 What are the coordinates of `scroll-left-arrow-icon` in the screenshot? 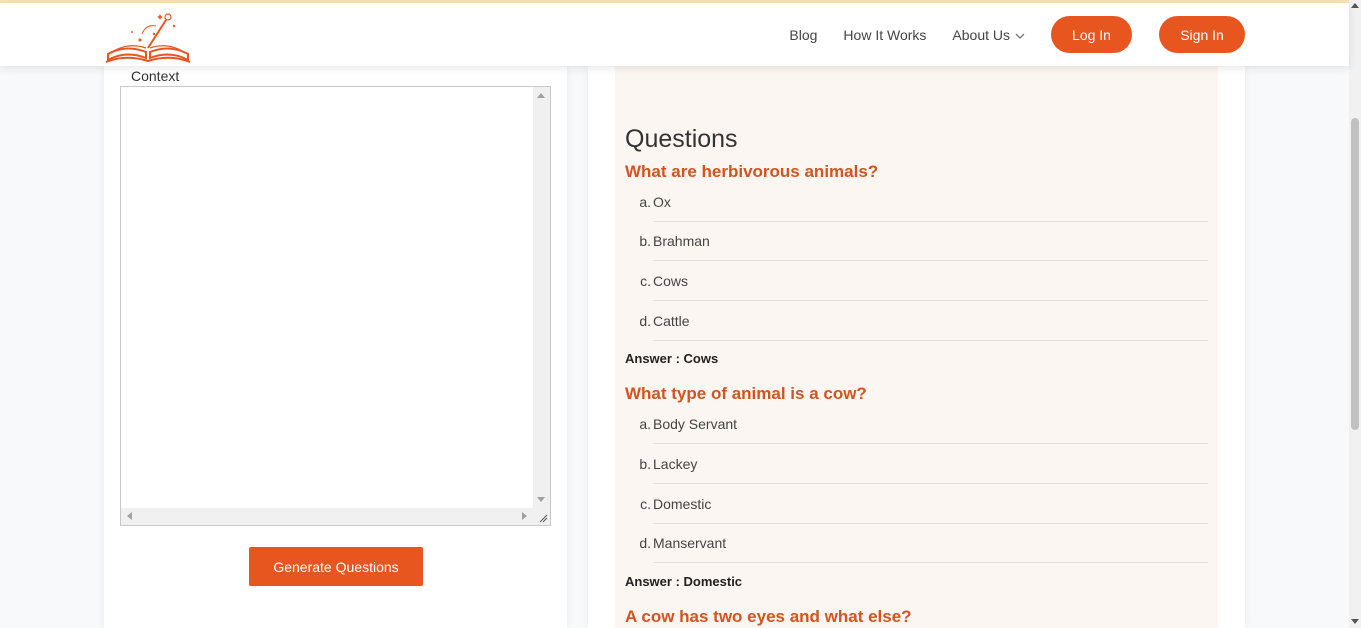 It's located at (129, 516).